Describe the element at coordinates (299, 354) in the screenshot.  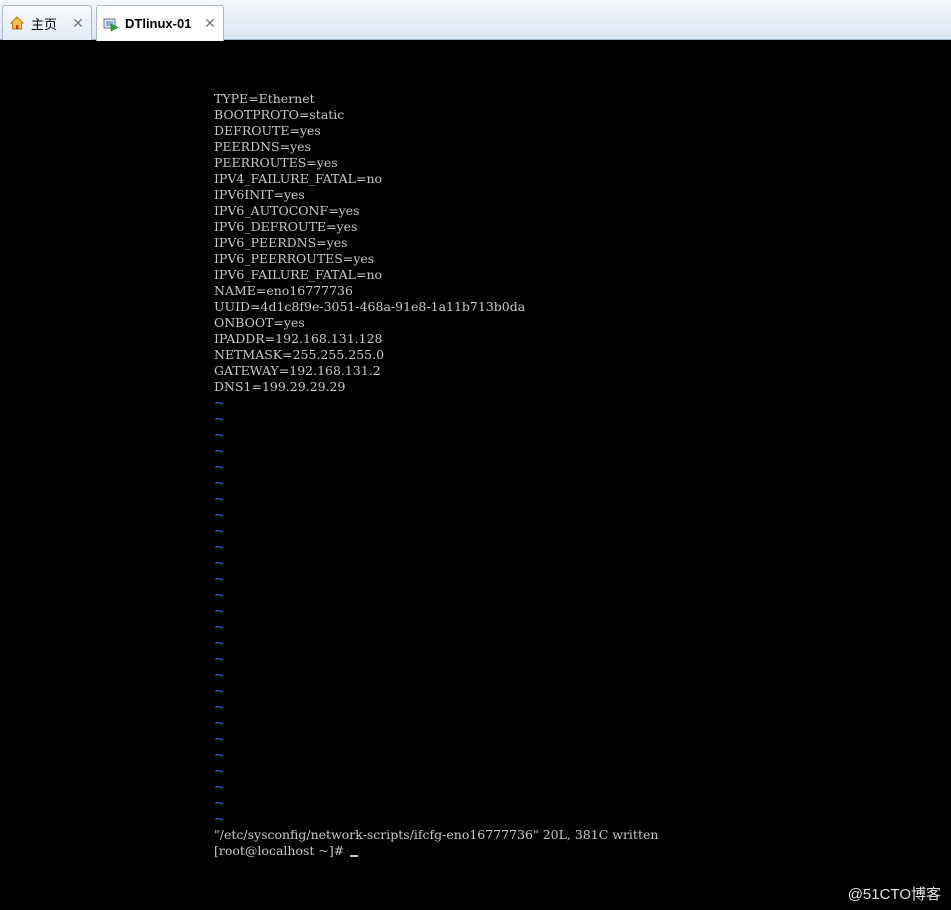
I see `config-line: NETMASK=255.255.255.0` at that location.